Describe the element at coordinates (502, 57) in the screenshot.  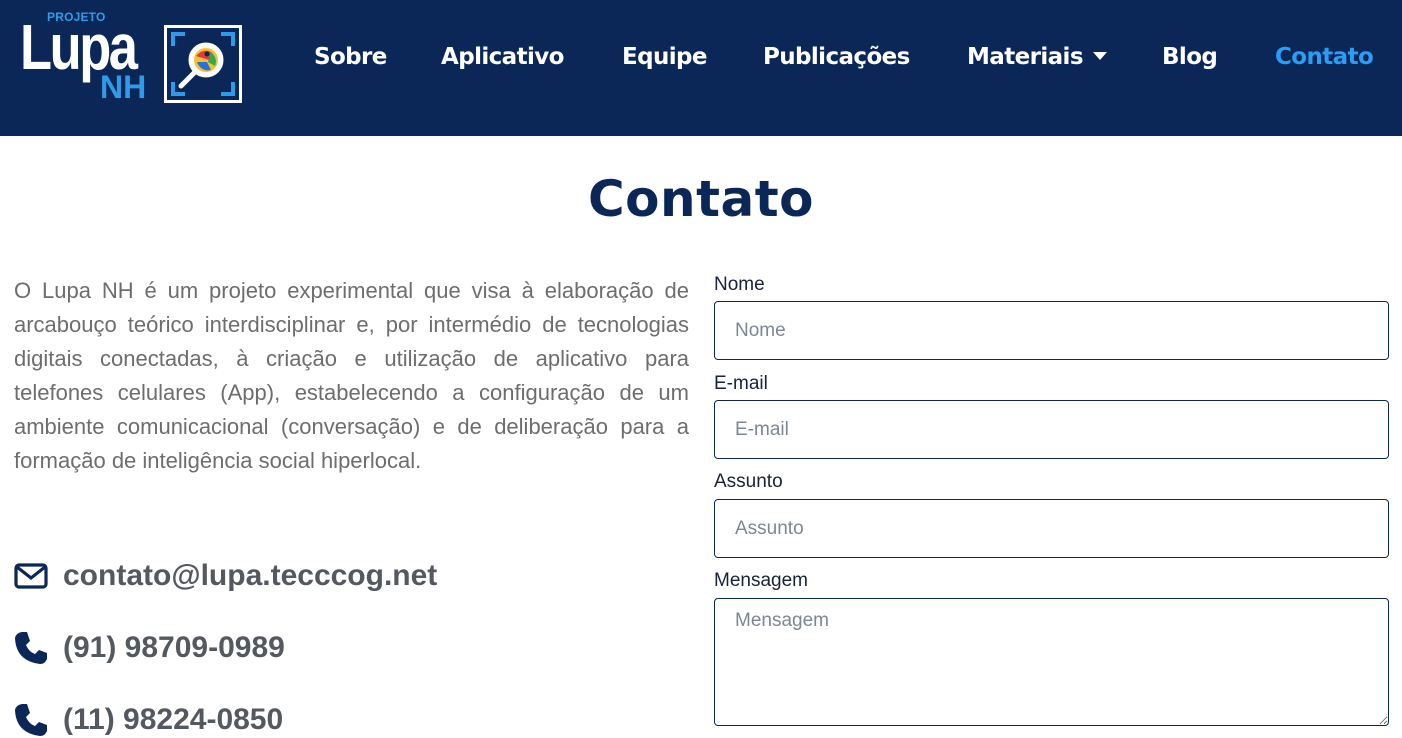
I see `nav-item-aplicativo: Aplicativo` at that location.